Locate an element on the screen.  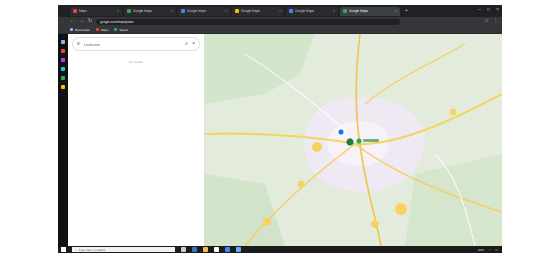
windows-start-icon is located at coordinates (63, 249).